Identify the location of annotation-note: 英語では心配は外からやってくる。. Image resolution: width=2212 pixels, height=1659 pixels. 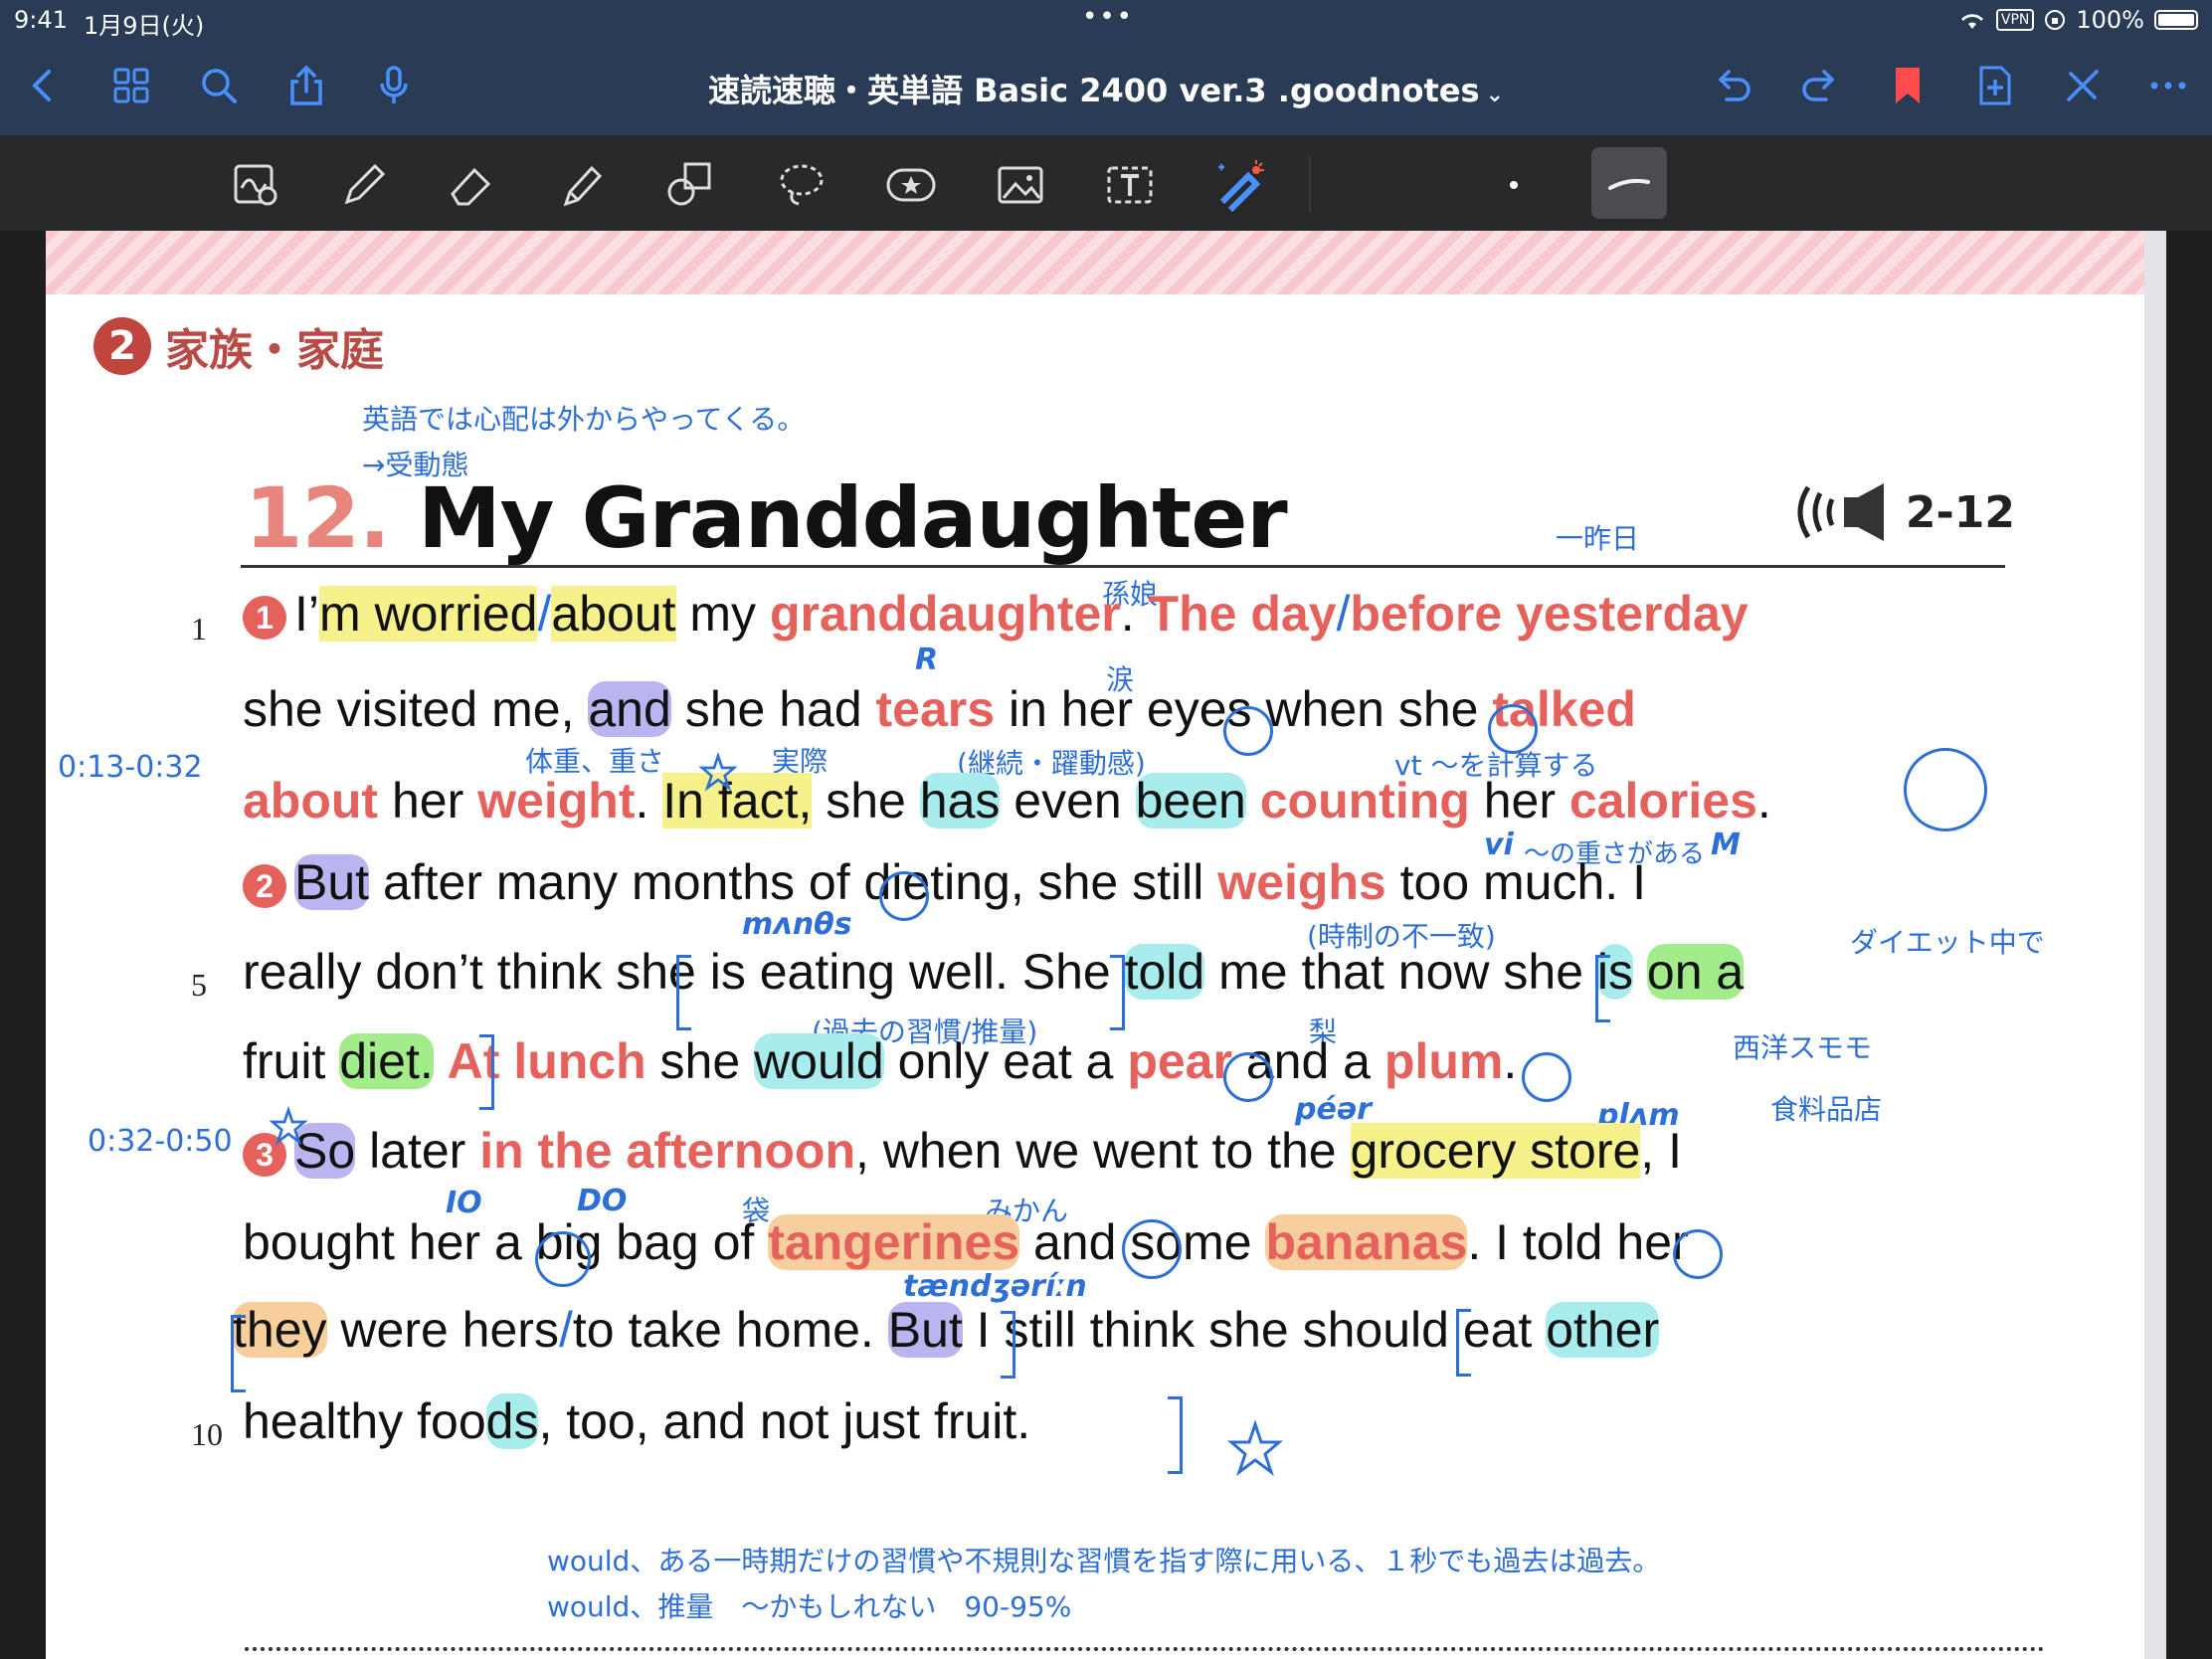
(584, 419).